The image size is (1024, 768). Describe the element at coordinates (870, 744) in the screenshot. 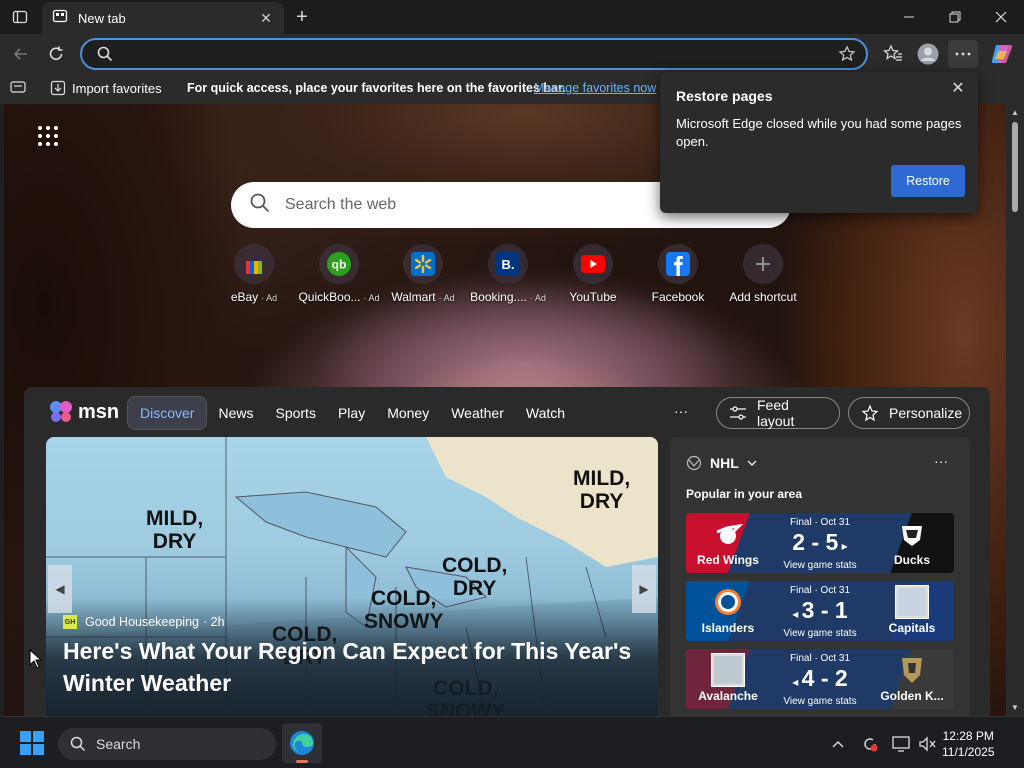

I see `notification-refresh-icon` at that location.